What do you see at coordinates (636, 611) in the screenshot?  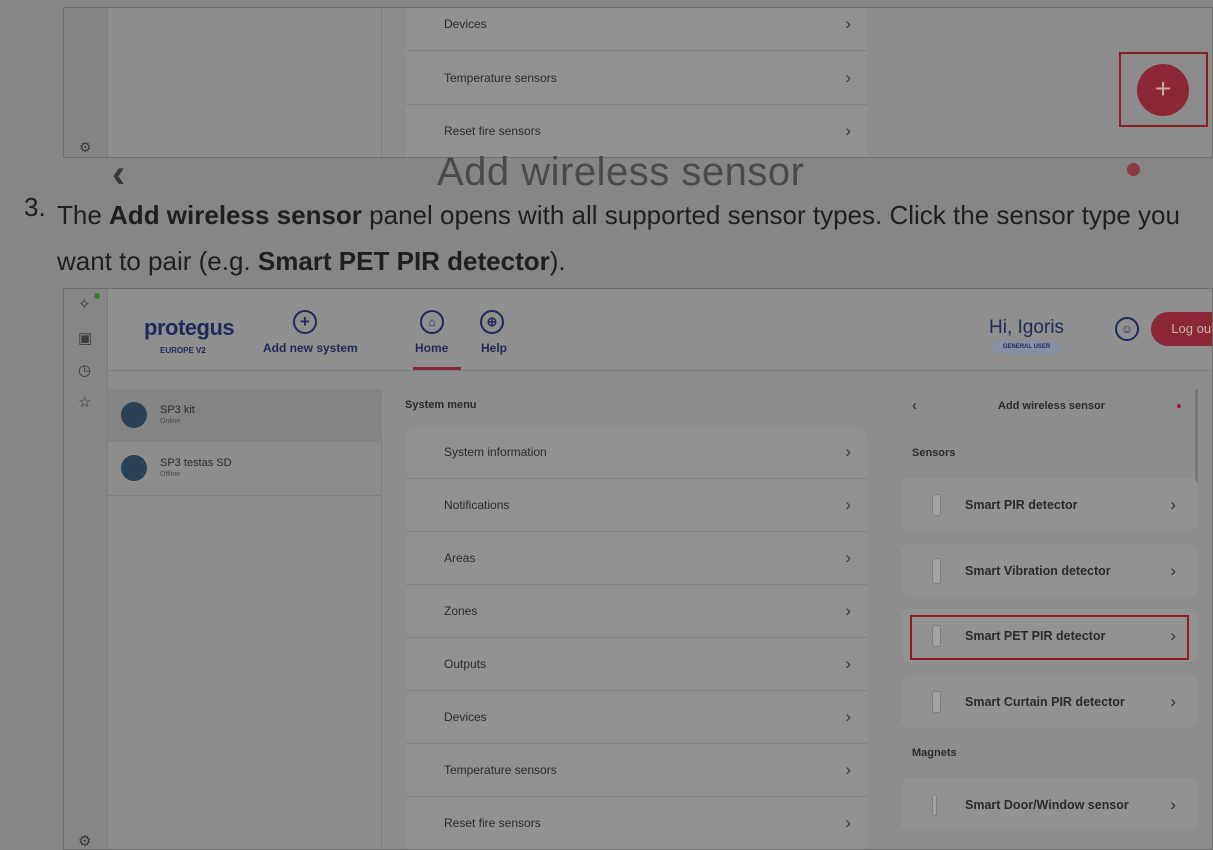 I see `menu-item-zones: Zones ›` at bounding box center [636, 611].